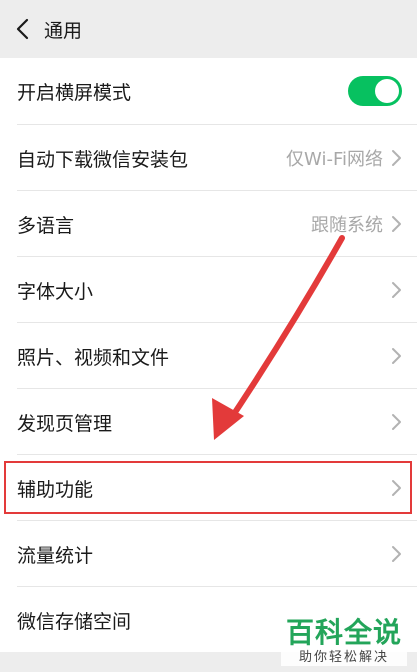 This screenshot has width=417, height=672. What do you see at coordinates (208, 29) in the screenshot?
I see `nav-bar: 通用` at bounding box center [208, 29].